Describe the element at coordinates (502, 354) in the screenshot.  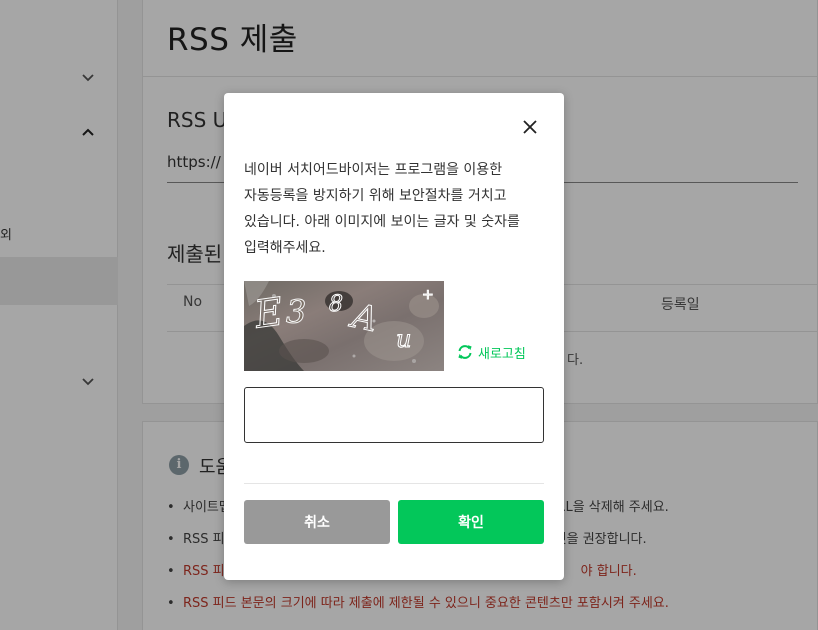
I see `refresh-label: 새로고침` at that location.